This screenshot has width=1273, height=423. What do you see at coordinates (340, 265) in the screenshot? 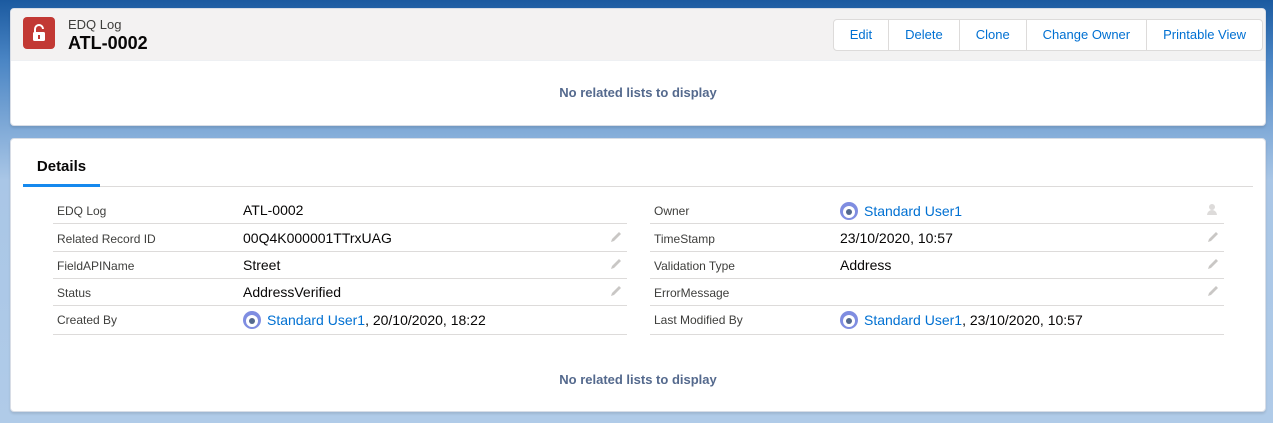
I see `field-fieldapiname: FieldAPIName Street` at bounding box center [340, 265].